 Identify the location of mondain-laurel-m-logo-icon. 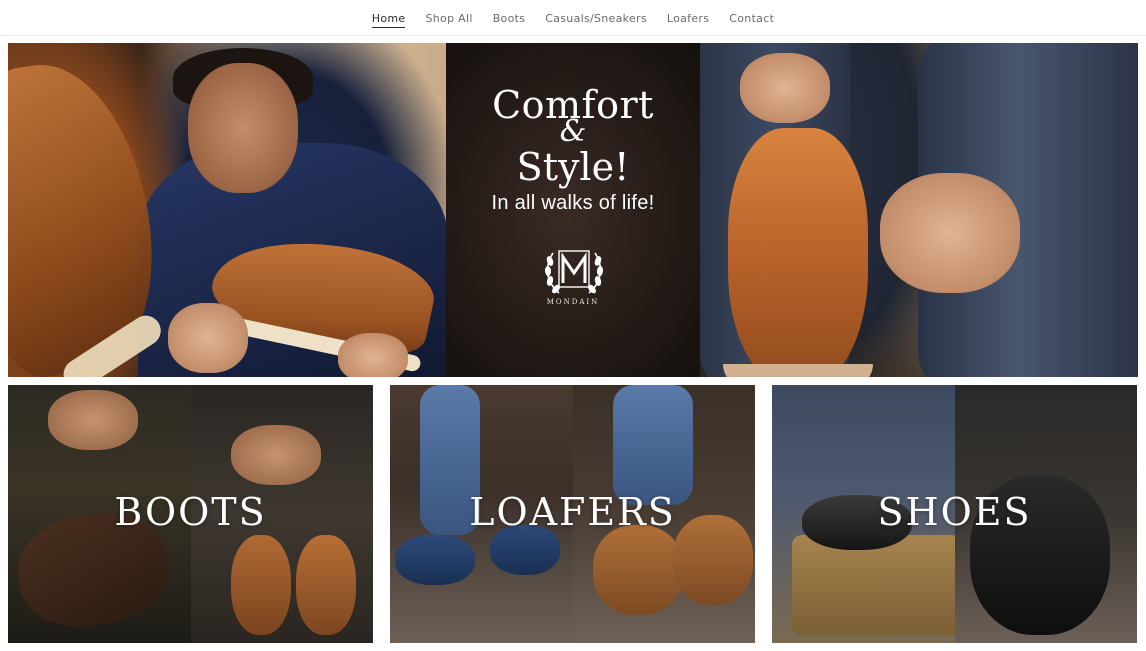
(574, 272).